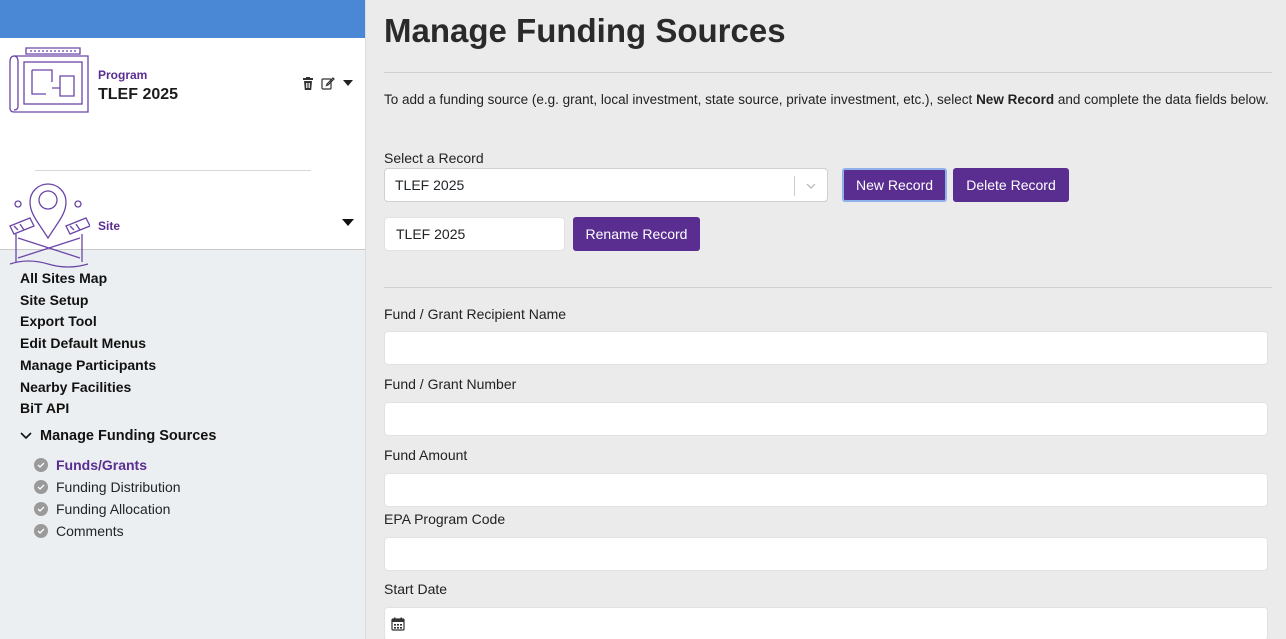  Describe the element at coordinates (398, 624) in the screenshot. I see `calendar-icon` at that location.